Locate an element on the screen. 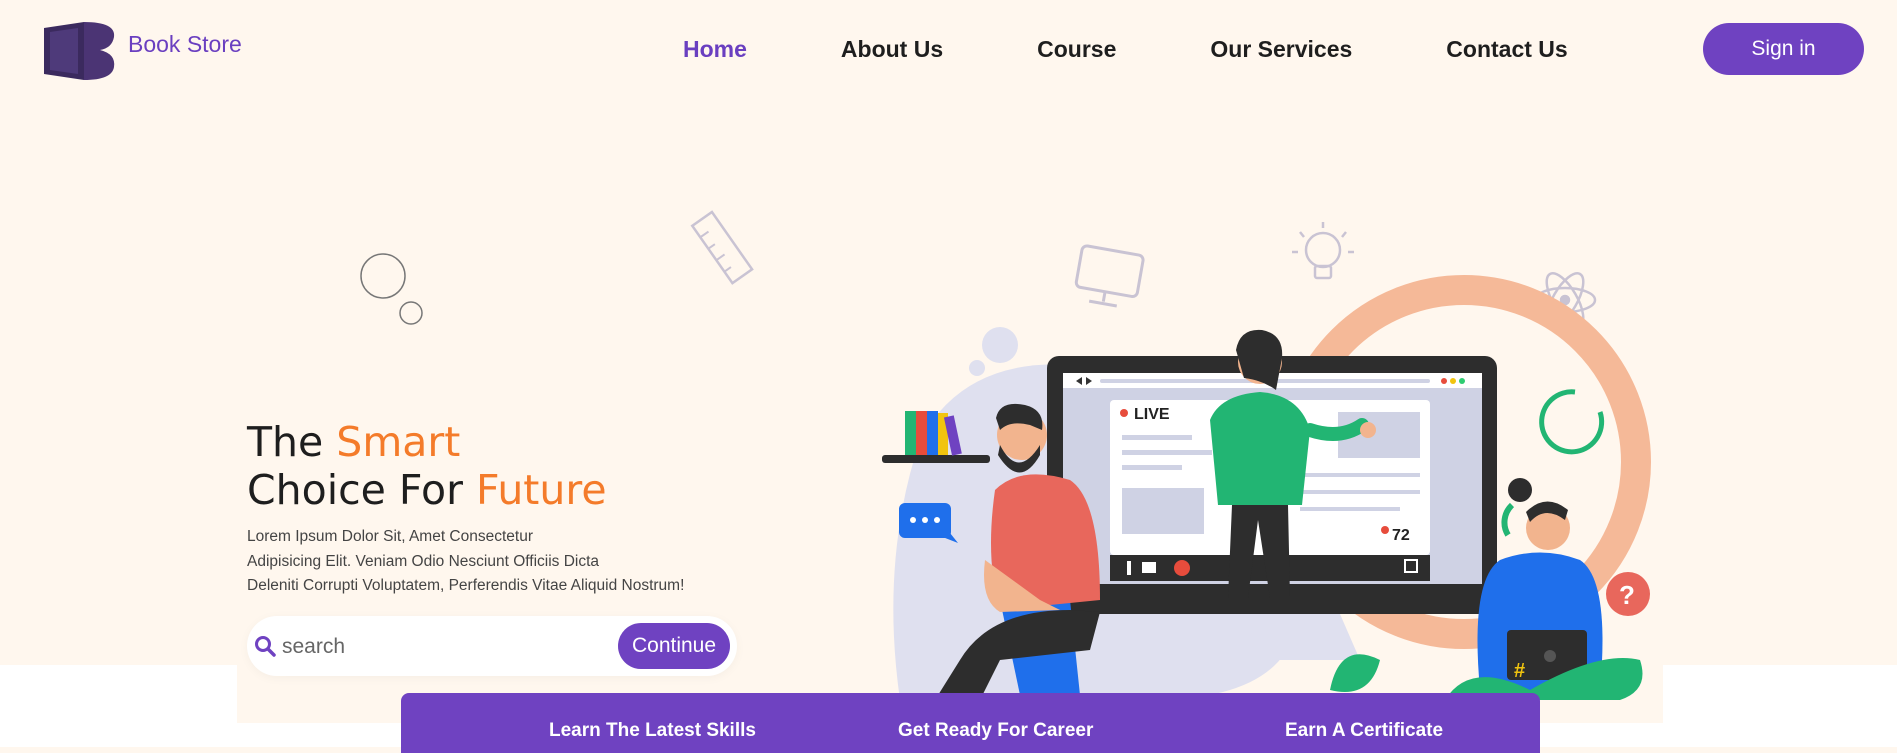 The image size is (1897, 753). hero-headline: The Smart Choice For Future is located at coordinates (427, 466).